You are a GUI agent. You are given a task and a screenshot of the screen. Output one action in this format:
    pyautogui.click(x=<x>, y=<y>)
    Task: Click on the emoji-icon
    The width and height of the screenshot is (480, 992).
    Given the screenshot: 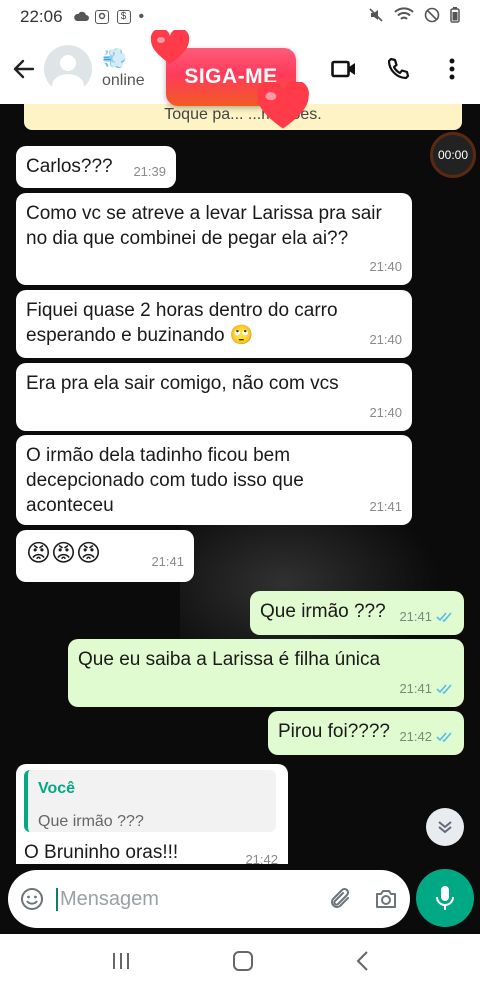 What is the action you would take?
    pyautogui.click(x=32, y=899)
    